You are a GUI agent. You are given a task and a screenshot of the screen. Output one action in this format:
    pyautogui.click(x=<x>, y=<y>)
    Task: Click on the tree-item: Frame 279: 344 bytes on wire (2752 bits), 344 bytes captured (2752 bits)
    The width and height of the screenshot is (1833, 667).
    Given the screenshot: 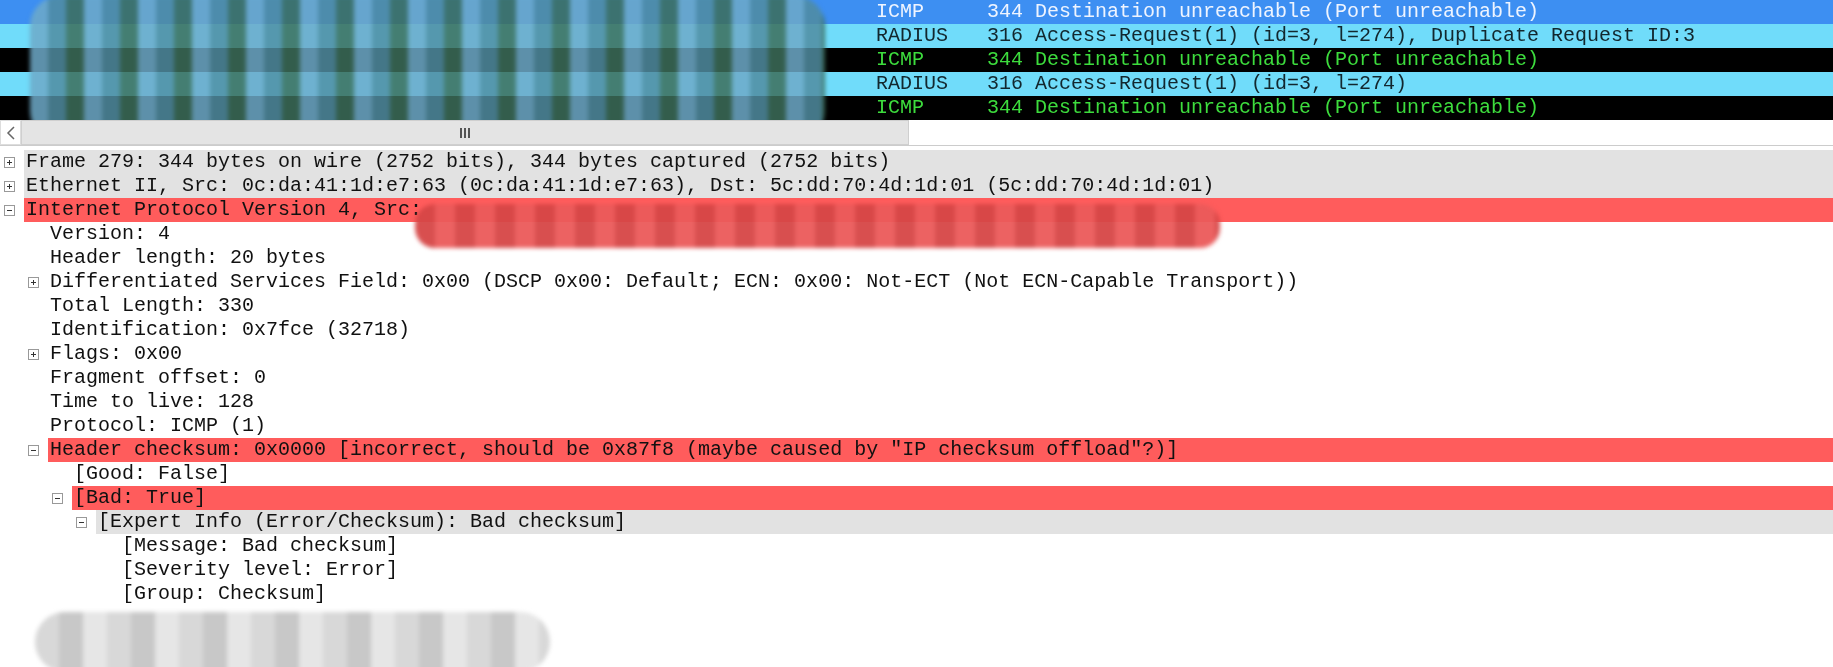 What is the action you would take?
    pyautogui.click(x=928, y=162)
    